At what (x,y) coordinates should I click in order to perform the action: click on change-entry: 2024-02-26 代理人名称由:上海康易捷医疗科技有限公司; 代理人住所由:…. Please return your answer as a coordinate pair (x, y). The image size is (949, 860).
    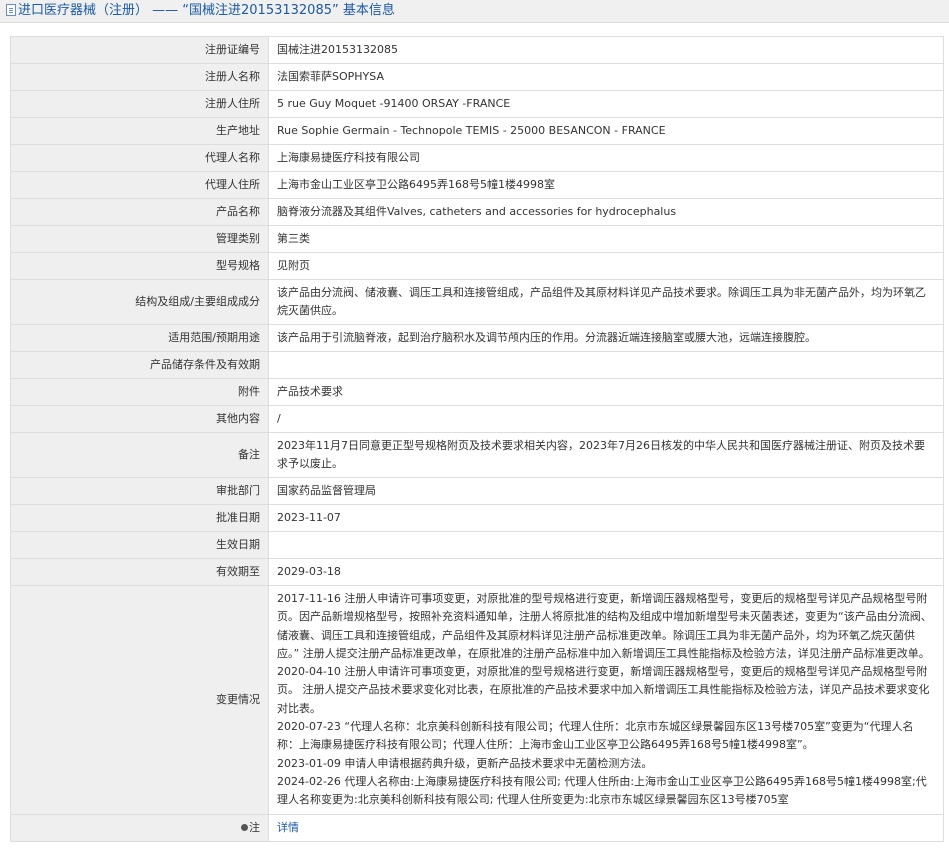
    Looking at the image, I should click on (602, 790).